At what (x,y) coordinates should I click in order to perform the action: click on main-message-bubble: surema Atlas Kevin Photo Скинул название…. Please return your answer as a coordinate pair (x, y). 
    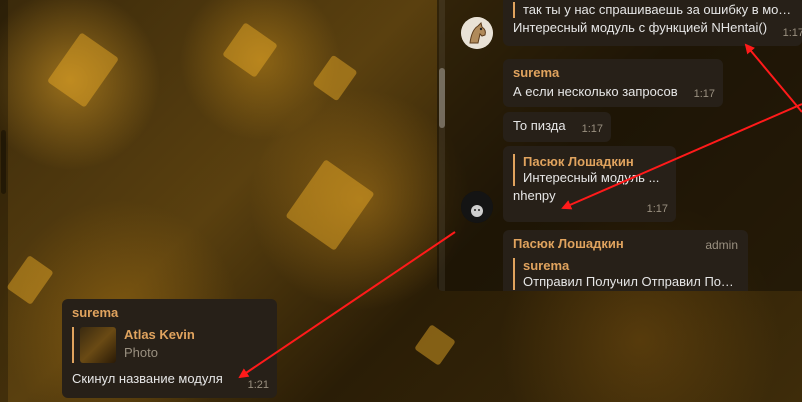
    Looking at the image, I should click on (169, 348).